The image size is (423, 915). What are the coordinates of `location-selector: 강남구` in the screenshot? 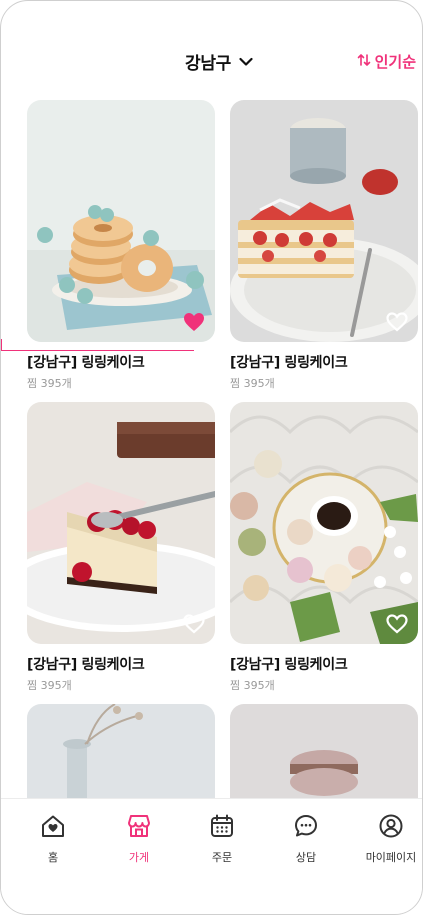 It's located at (219, 61).